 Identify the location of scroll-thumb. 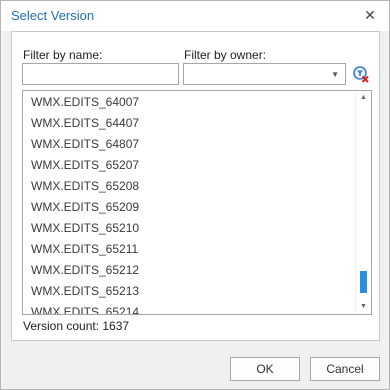
(363, 282).